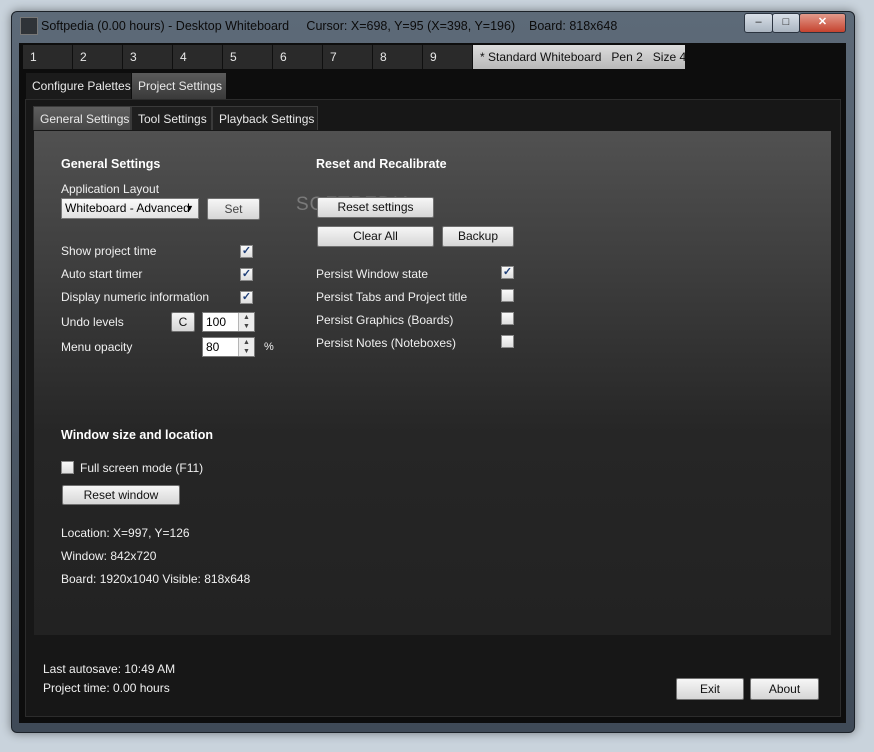 This screenshot has height=752, width=874. I want to click on clear-all-button: Clear All, so click(375, 236).